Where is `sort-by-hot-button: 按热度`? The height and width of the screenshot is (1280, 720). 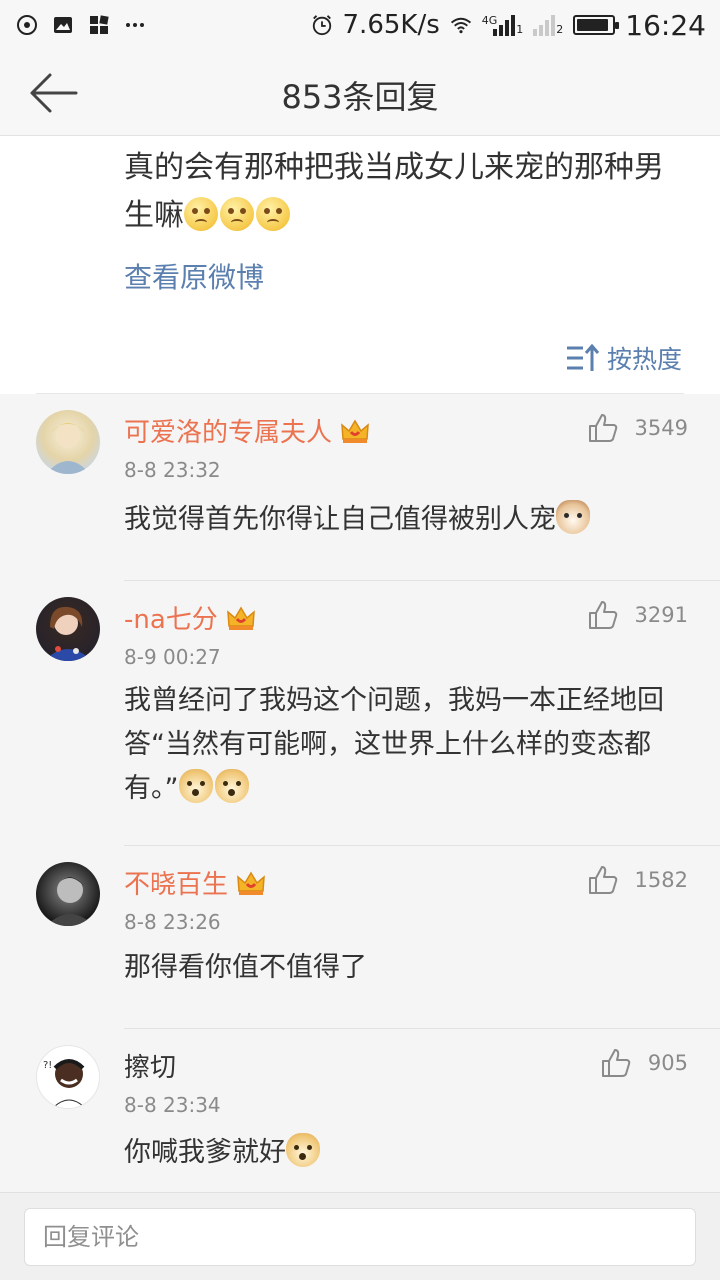
sort-by-hot-button: 按热度 is located at coordinates (623, 358).